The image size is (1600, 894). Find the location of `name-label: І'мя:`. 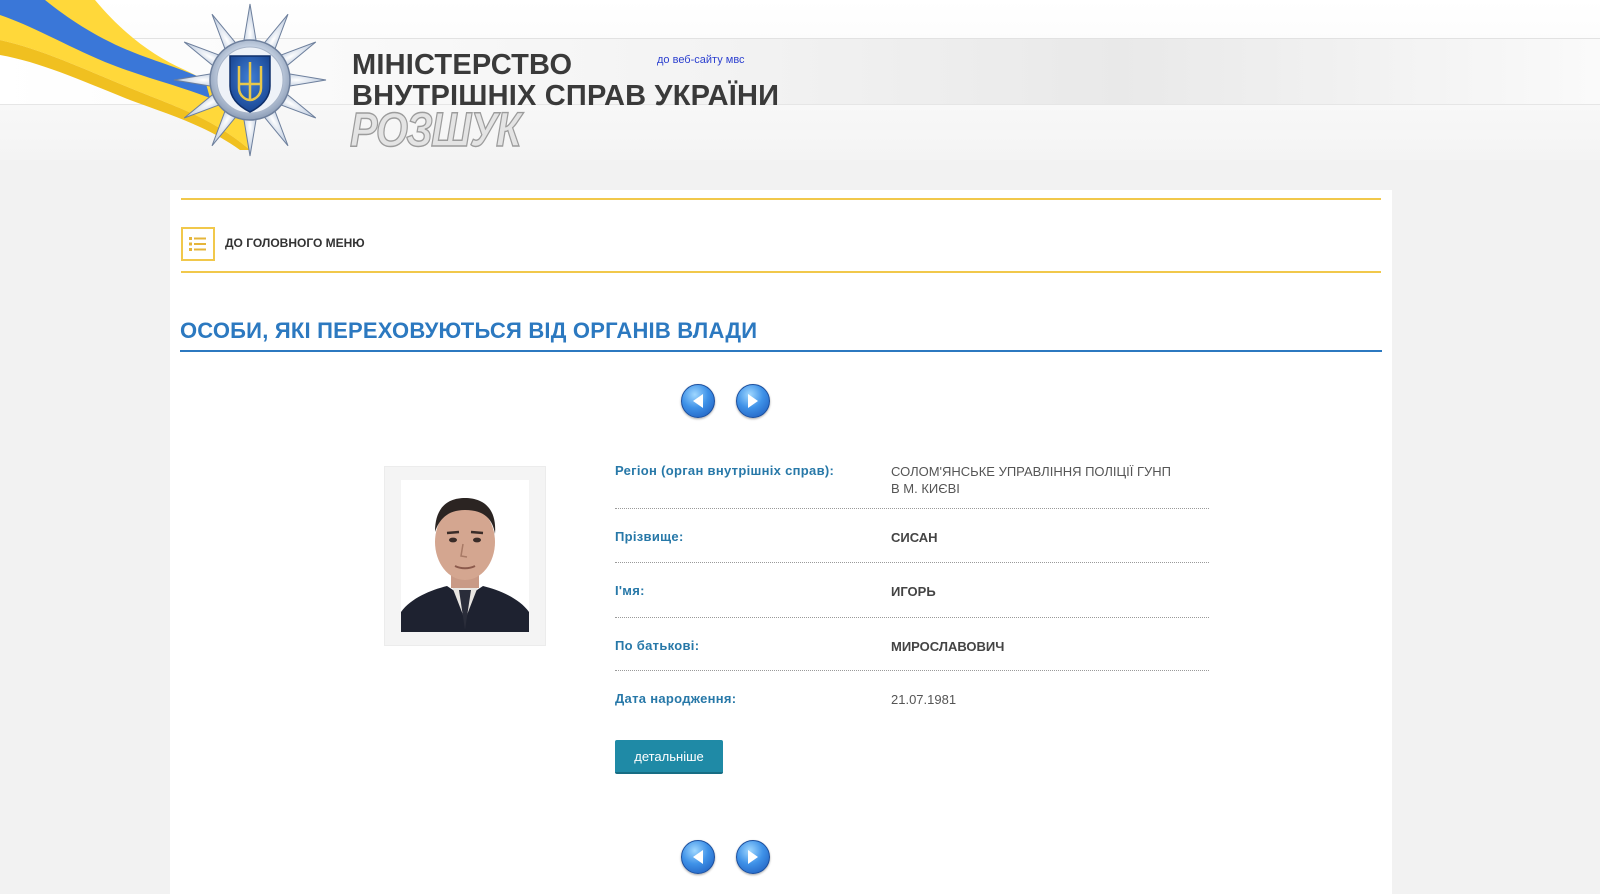

name-label: І'мя: is located at coordinates (630, 590).